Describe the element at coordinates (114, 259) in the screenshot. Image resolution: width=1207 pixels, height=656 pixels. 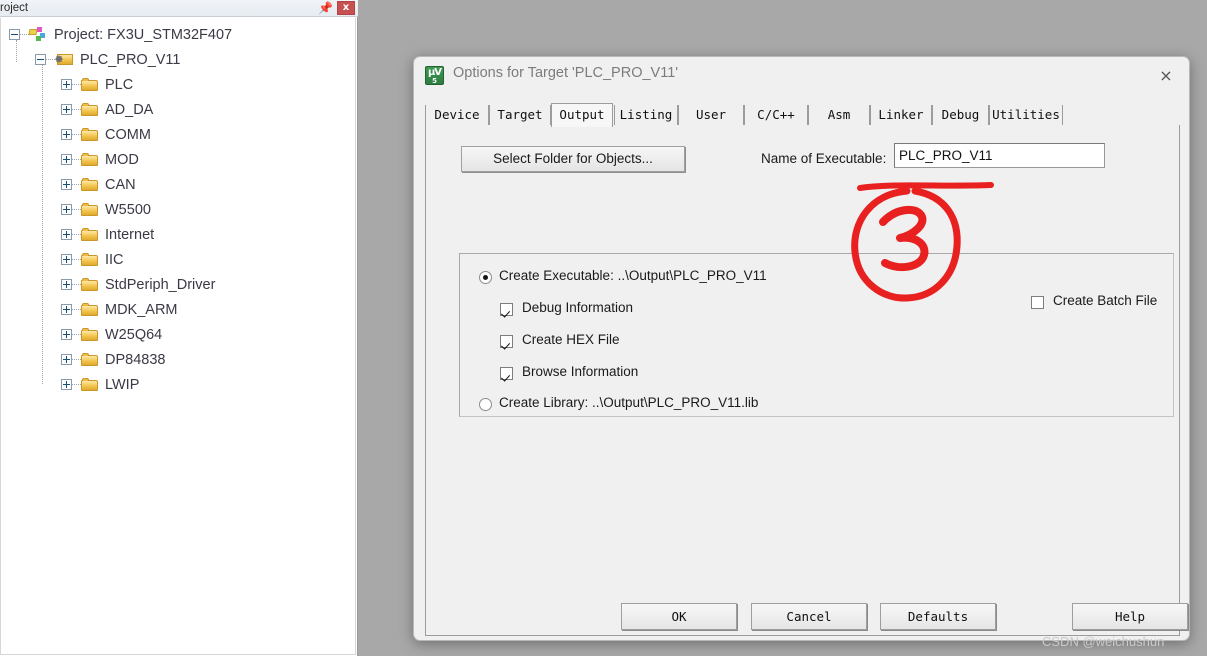
I see `tree-item-label: IIC` at that location.